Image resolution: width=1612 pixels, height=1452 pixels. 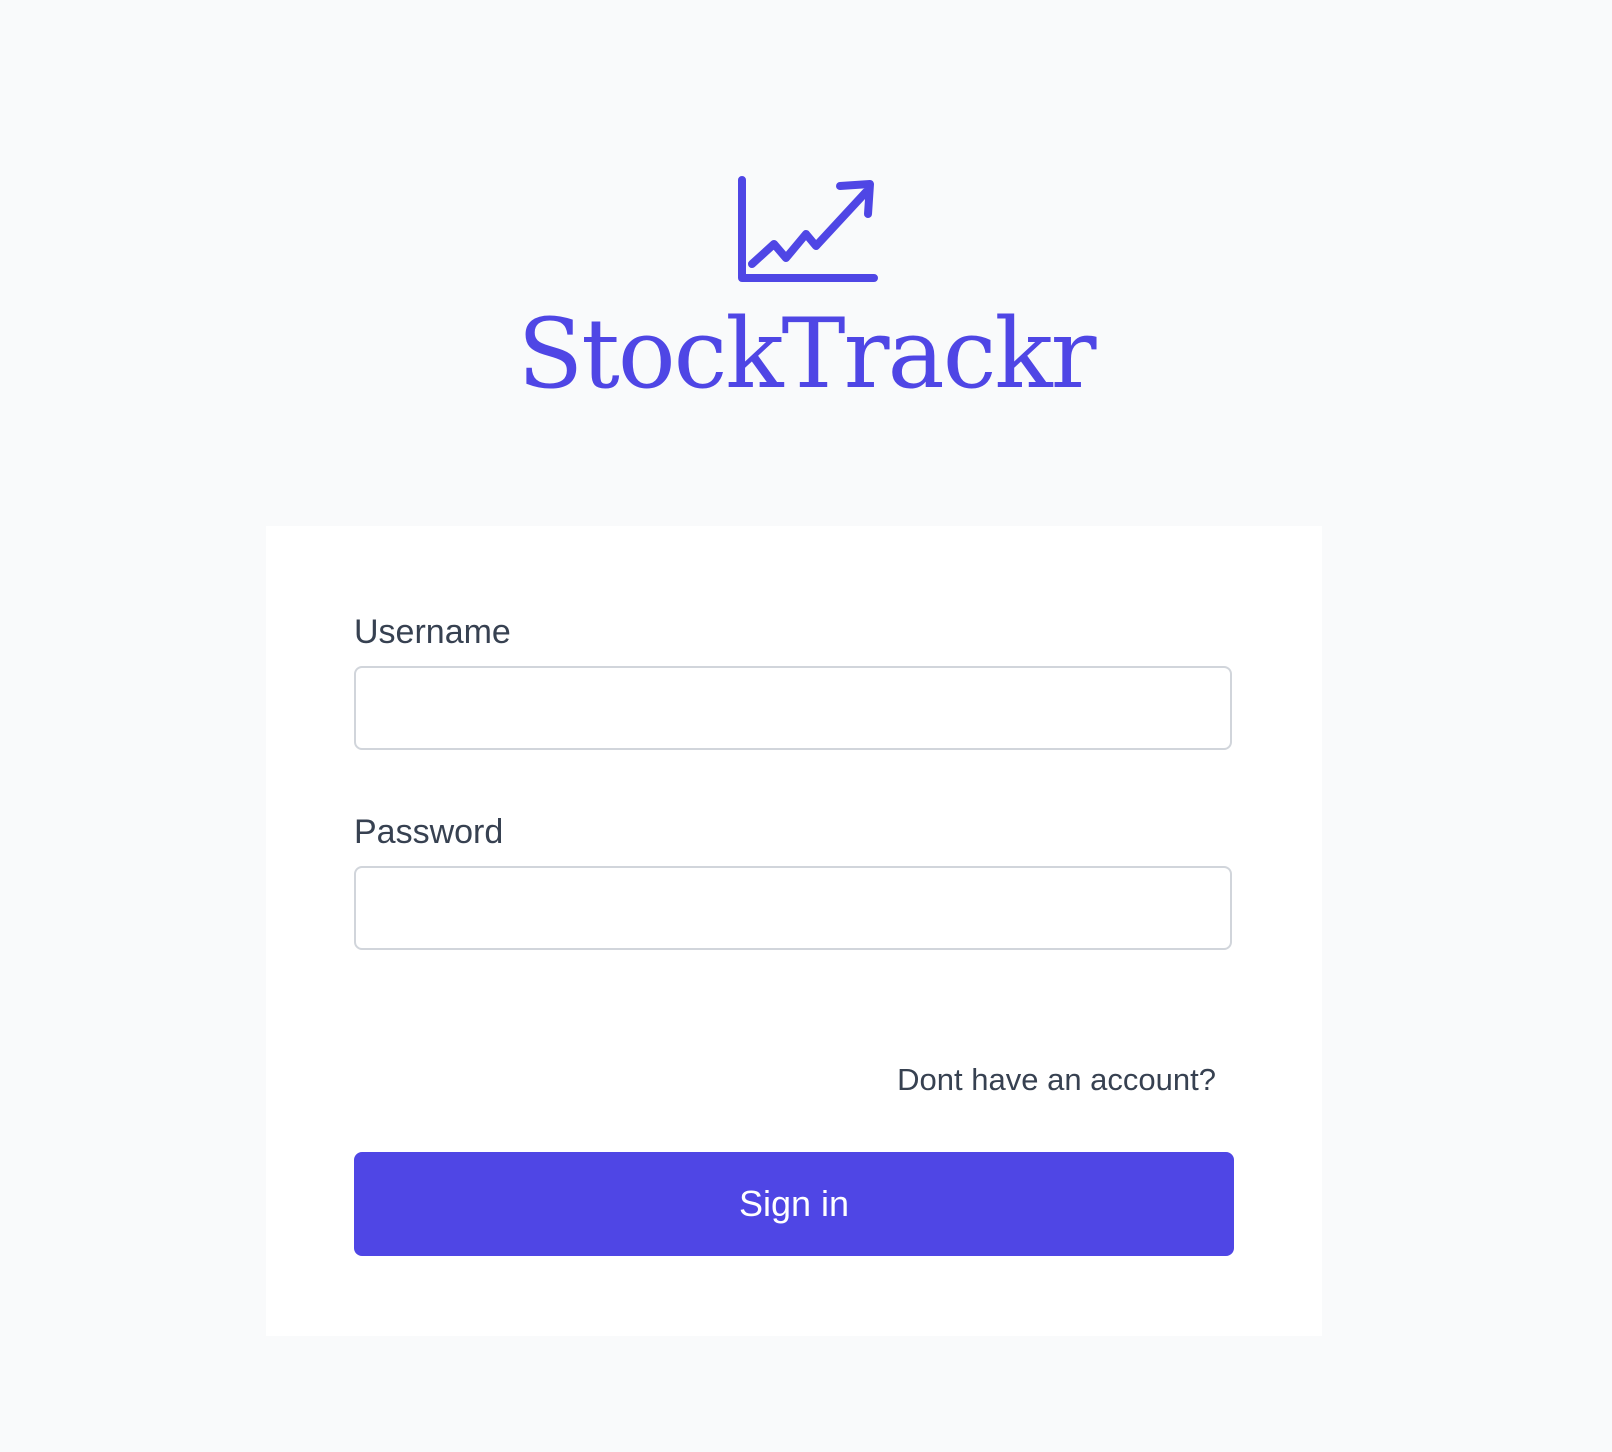 I want to click on signup-link: Dont have an account?, so click(x=1056, y=1080).